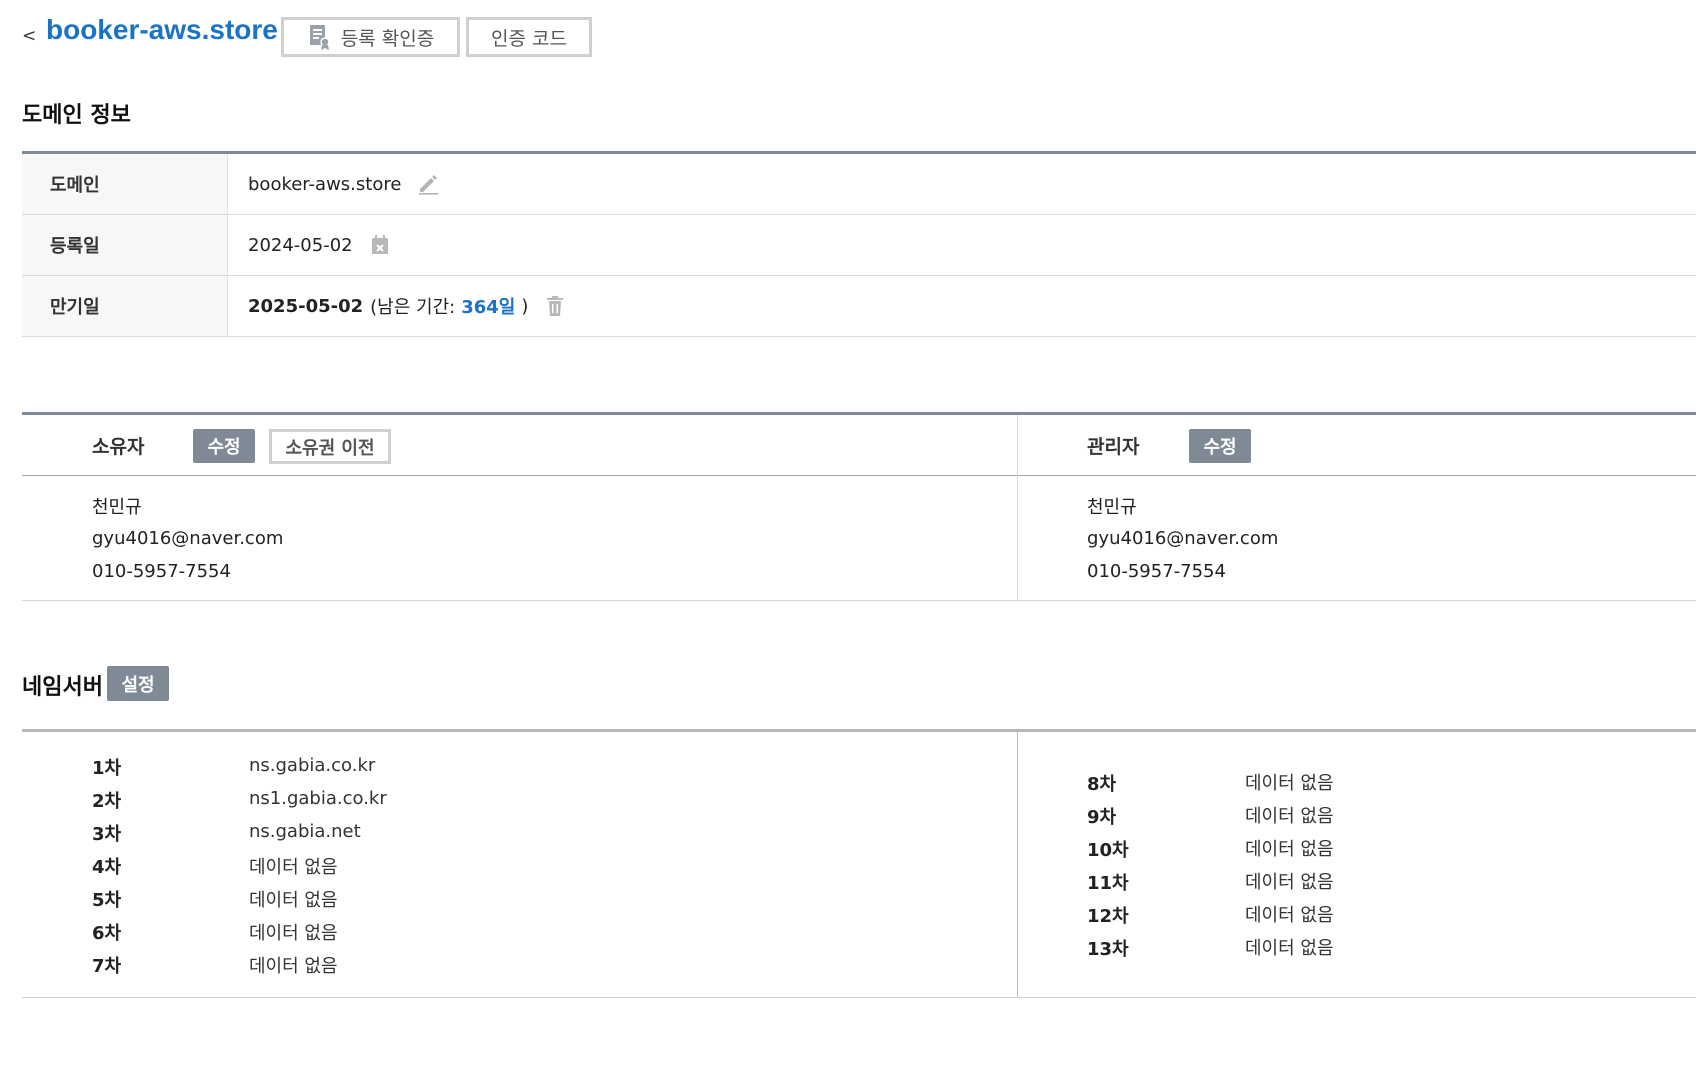 The height and width of the screenshot is (1087, 1696). Describe the element at coordinates (161, 571) in the screenshot. I see `owner-phone: 010-5957-7554` at that location.